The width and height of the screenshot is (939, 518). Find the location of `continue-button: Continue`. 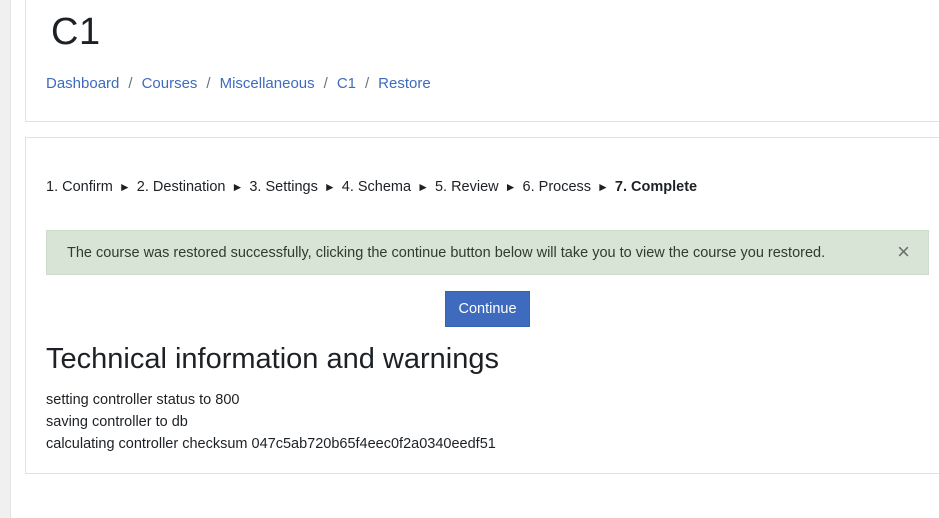

continue-button: Continue is located at coordinates (487, 309).